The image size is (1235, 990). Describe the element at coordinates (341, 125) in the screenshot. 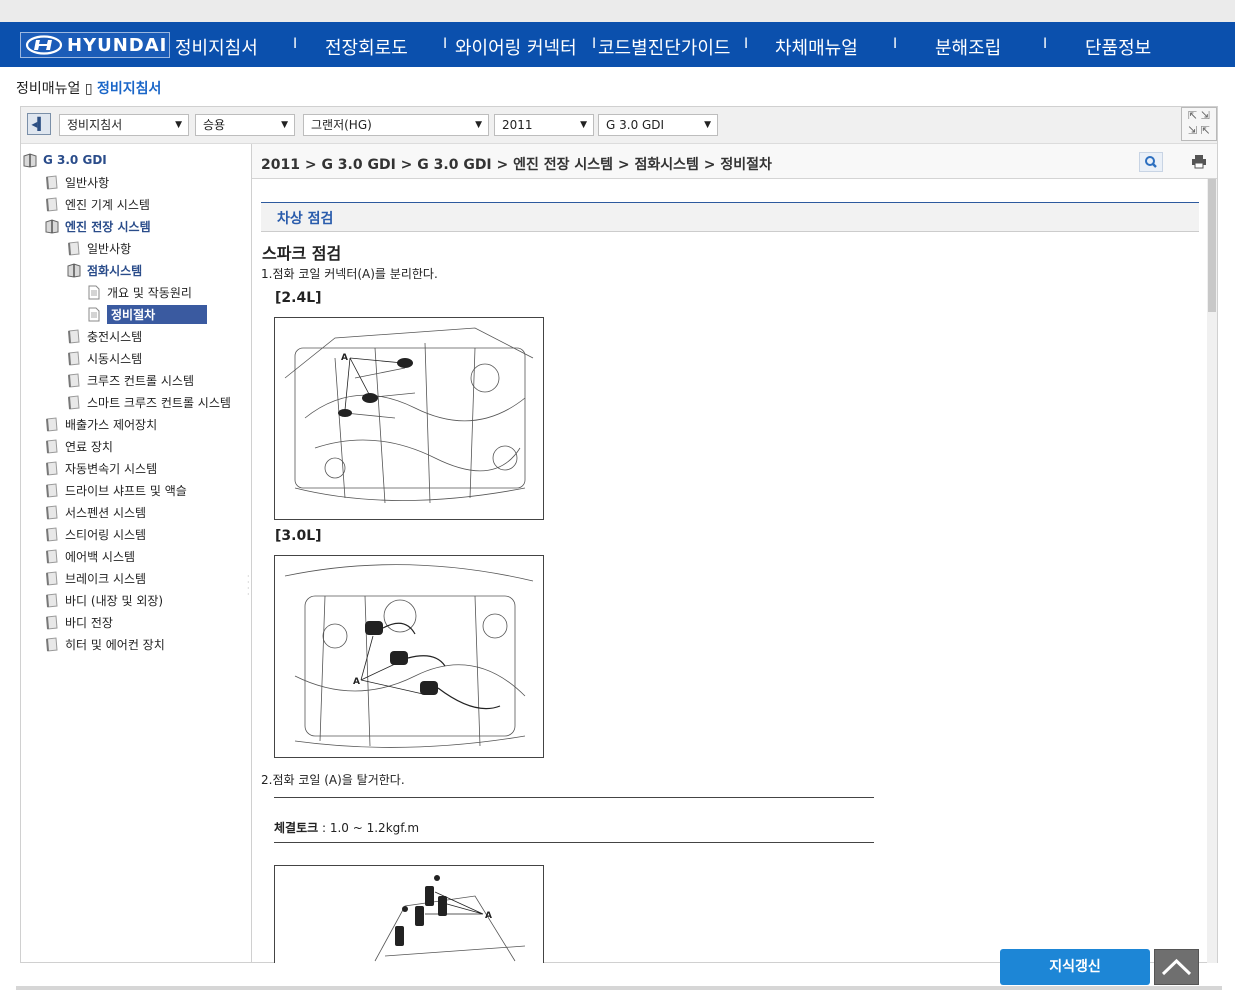

I see `model-select-value: 그랜저(HG)` at that location.